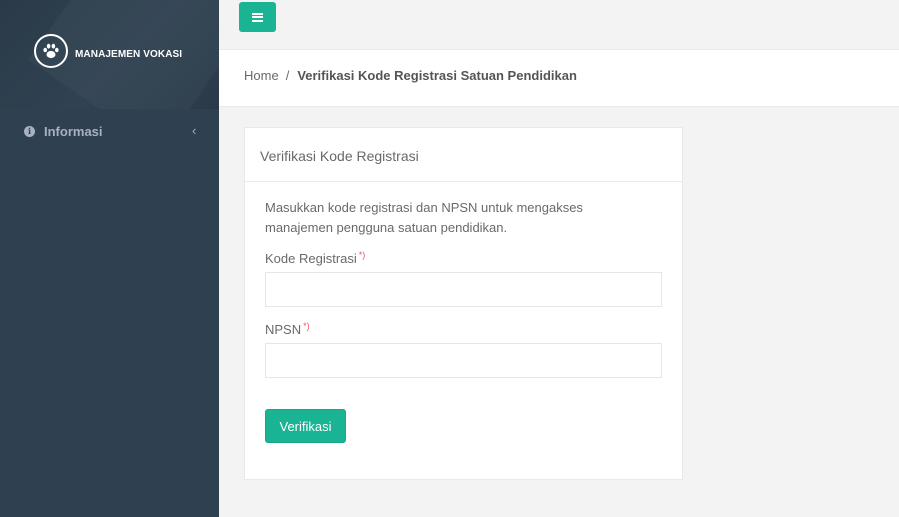  What do you see at coordinates (129, 54) in the screenshot?
I see `brand-name: MANAJEMEN VOKASI` at bounding box center [129, 54].